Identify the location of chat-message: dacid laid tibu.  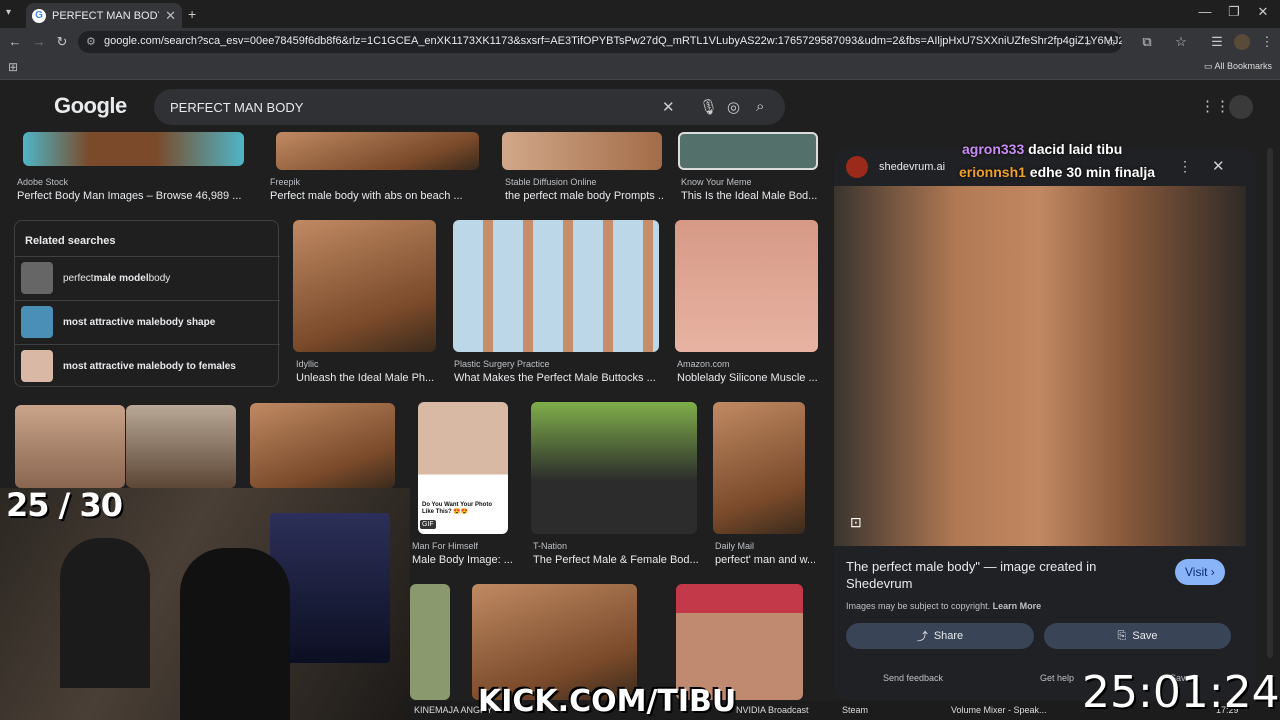
(1075, 149).